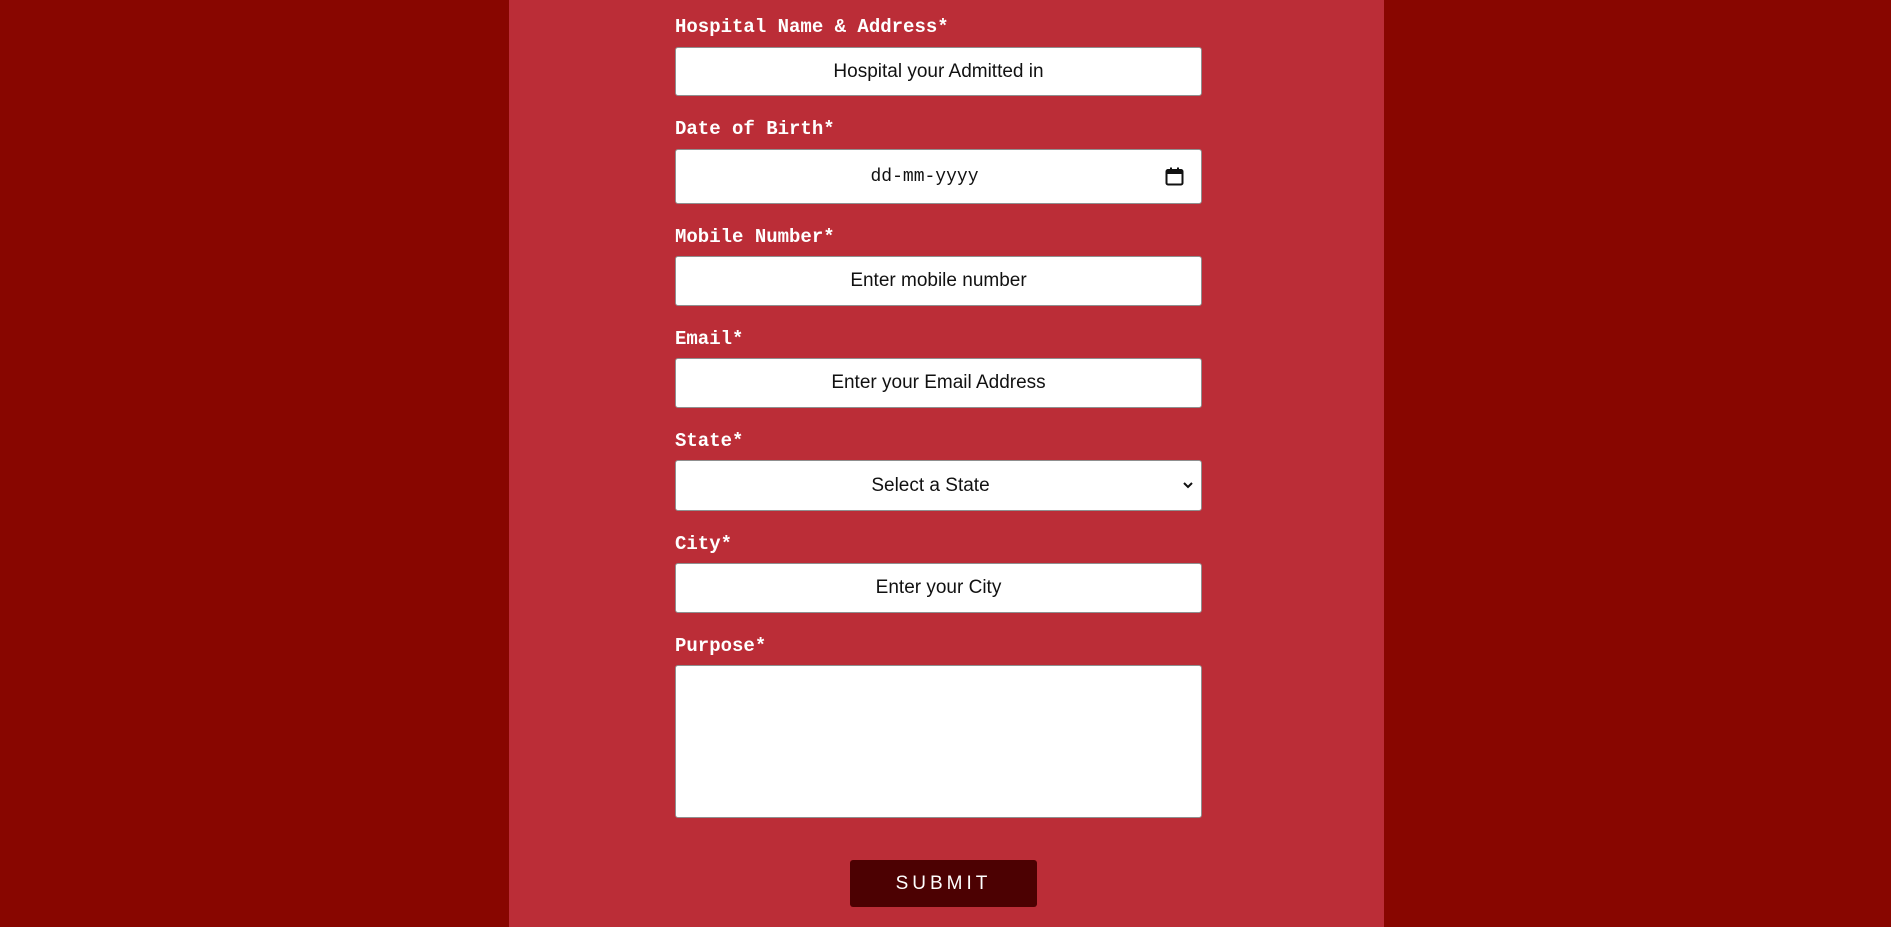  What do you see at coordinates (704, 544) in the screenshot?
I see `city-label: City*` at bounding box center [704, 544].